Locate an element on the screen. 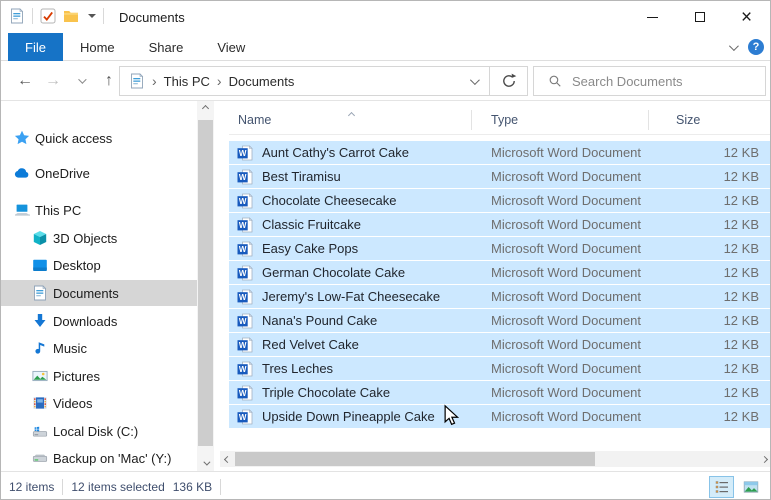  new-folder-icon is located at coordinates (71, 16).